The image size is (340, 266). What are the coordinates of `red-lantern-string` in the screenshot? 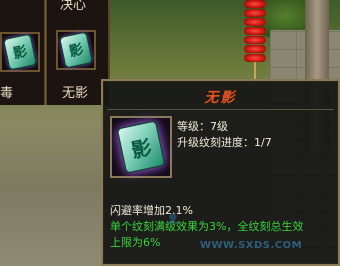 It's located at (255, 42).